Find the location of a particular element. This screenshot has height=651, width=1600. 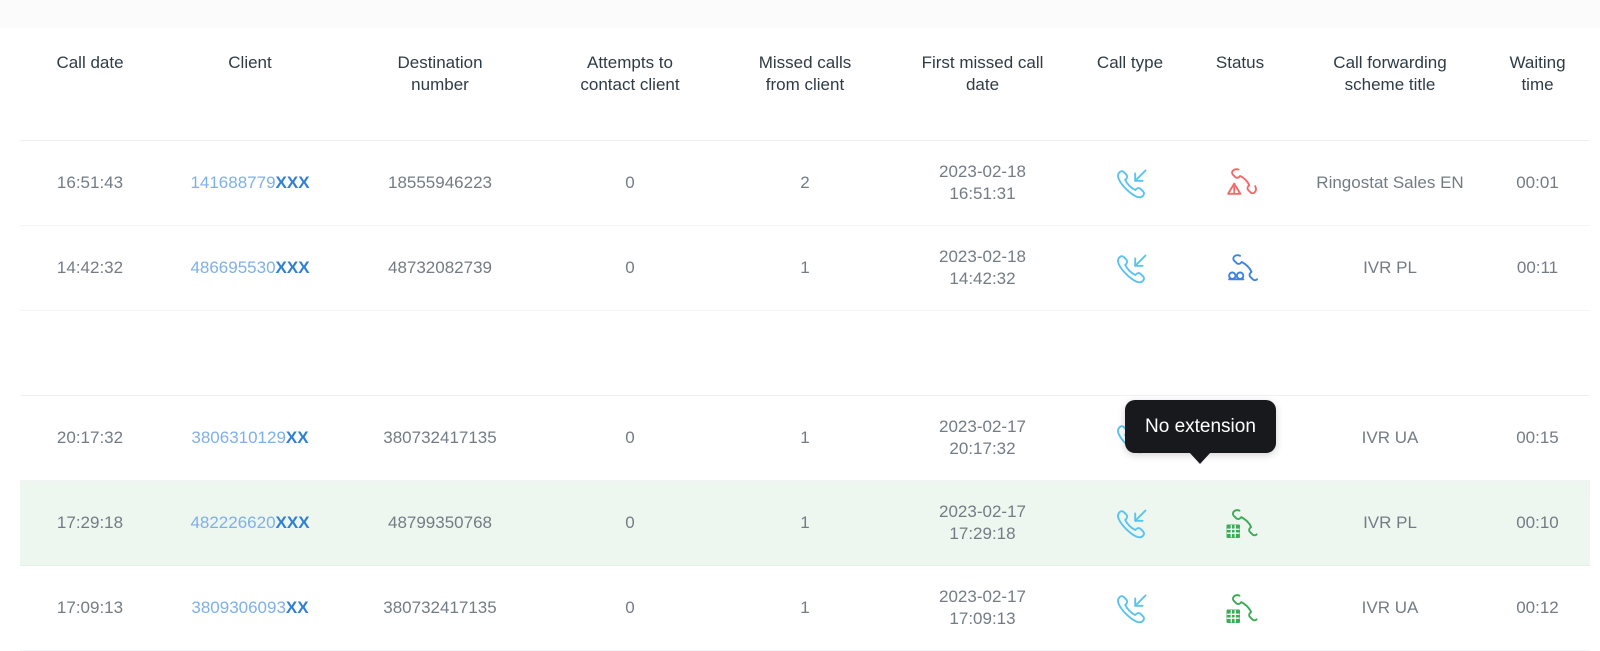

column-header-first-missed-line1: First missed call is located at coordinates (982, 62).